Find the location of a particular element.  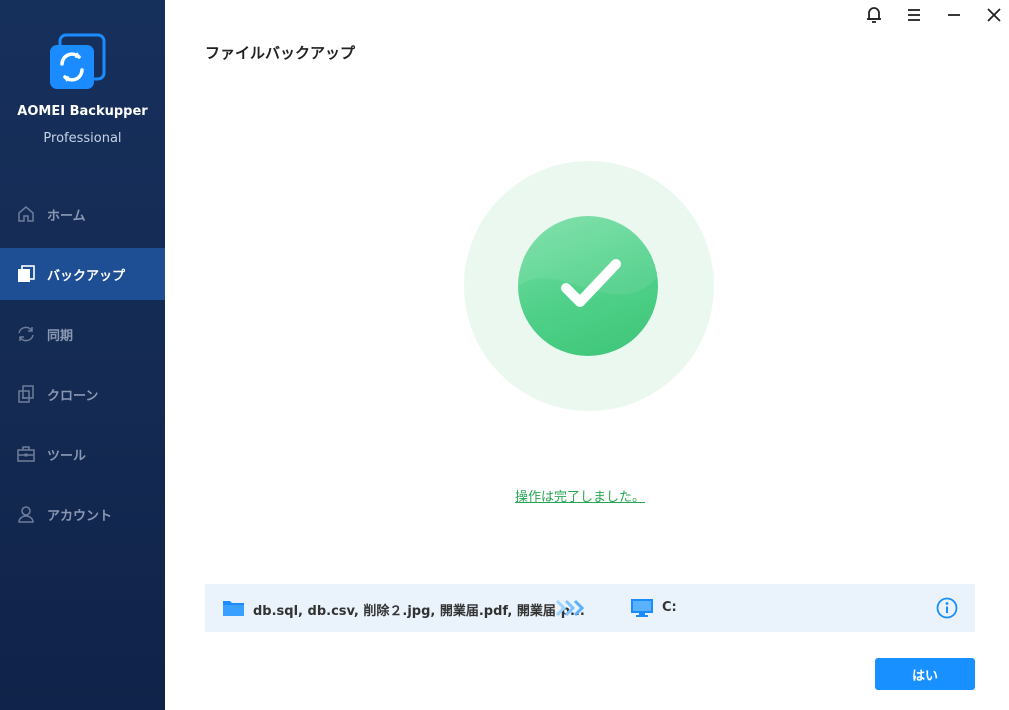

close-icon is located at coordinates (994, 15).